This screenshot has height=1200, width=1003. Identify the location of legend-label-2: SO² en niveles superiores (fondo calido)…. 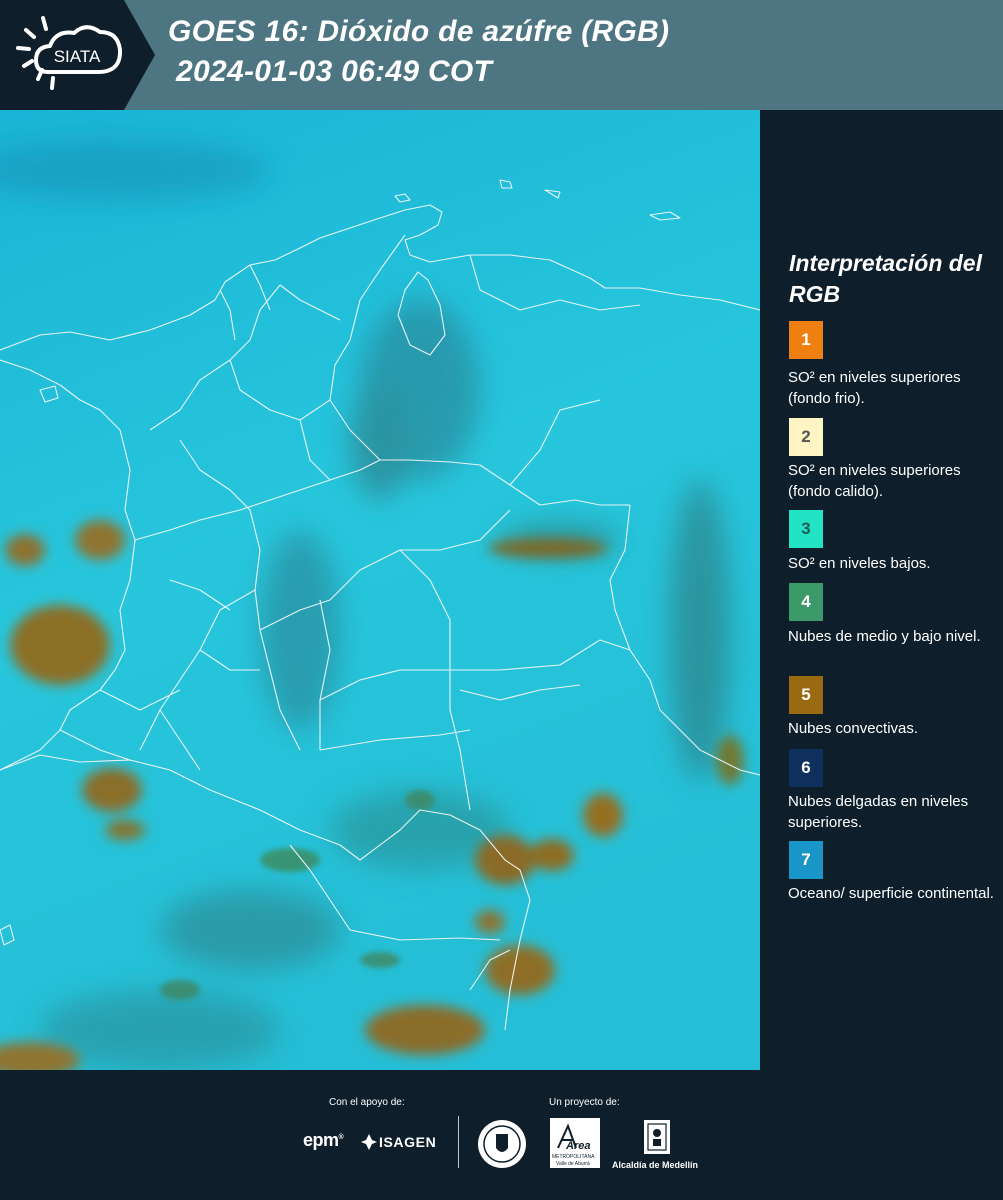
(874, 481).